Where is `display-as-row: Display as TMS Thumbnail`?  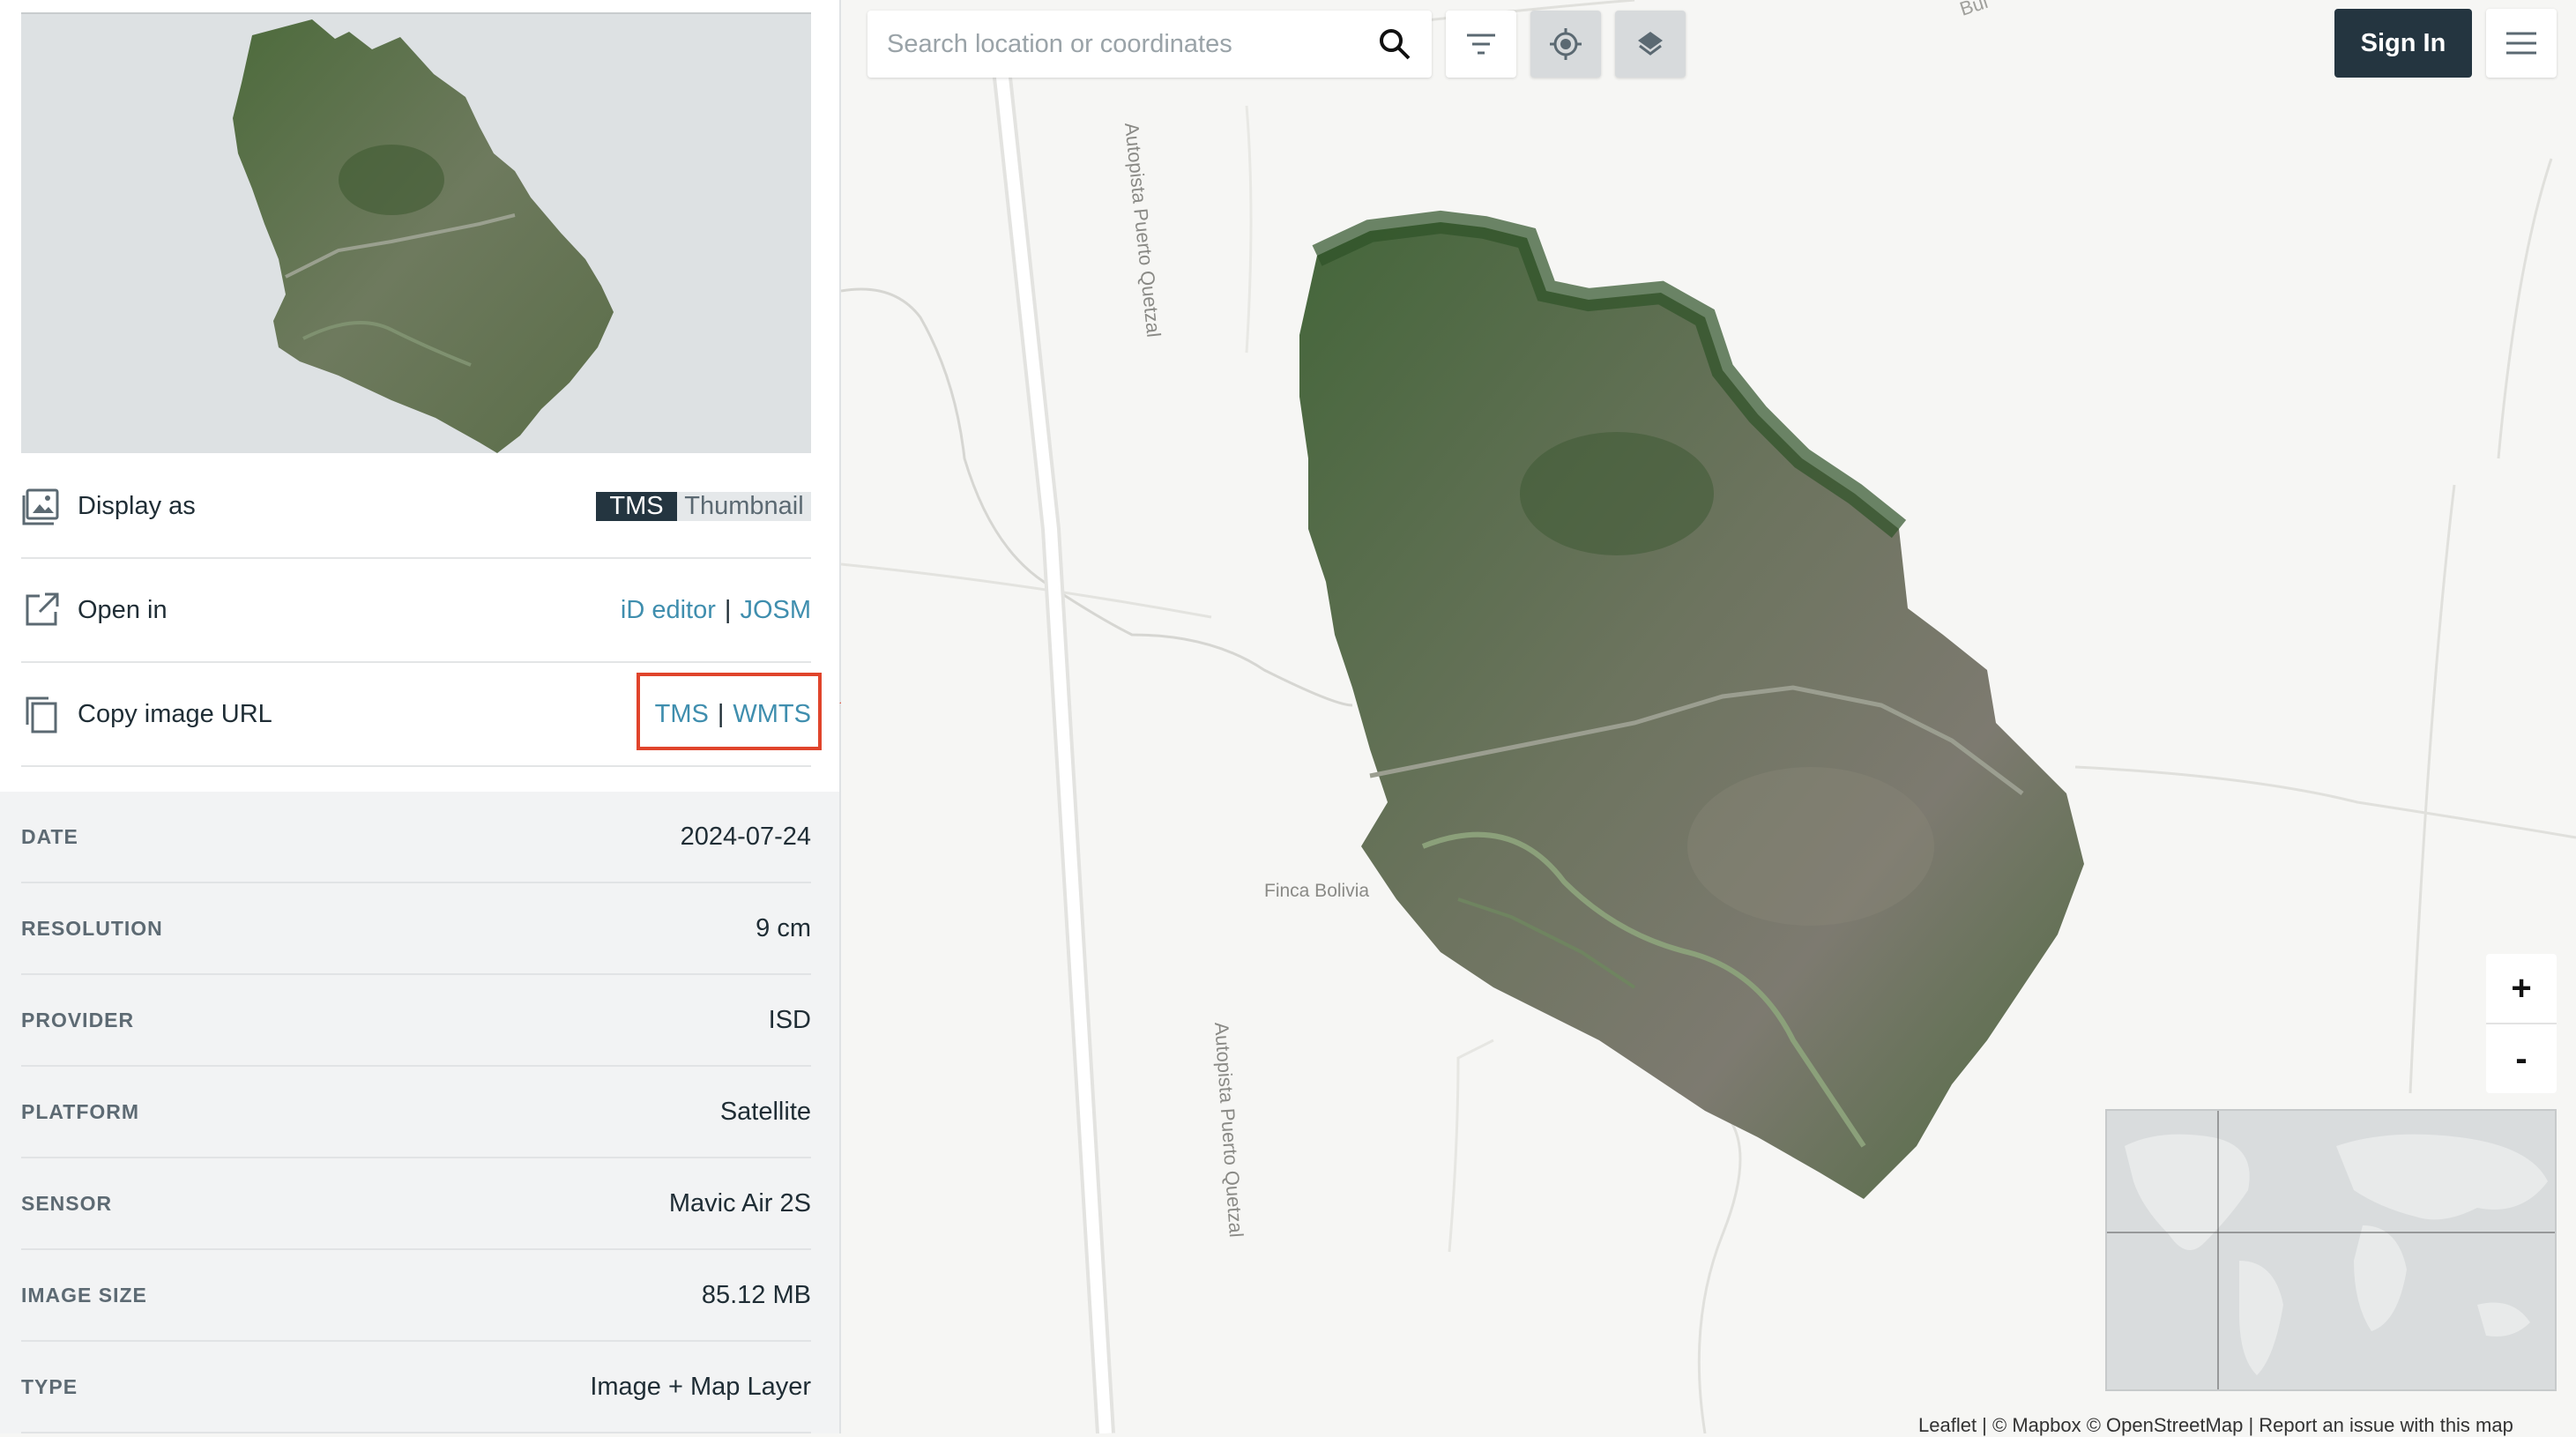 display-as-row: Display as TMS Thumbnail is located at coordinates (416, 507).